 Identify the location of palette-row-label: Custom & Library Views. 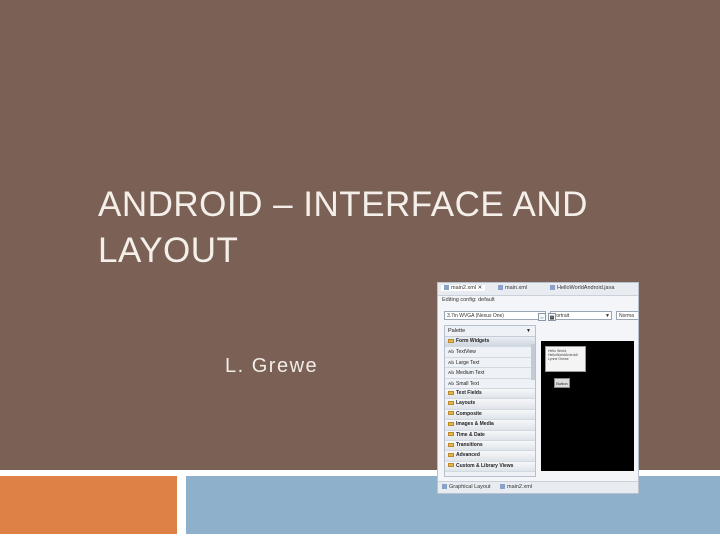
(485, 465).